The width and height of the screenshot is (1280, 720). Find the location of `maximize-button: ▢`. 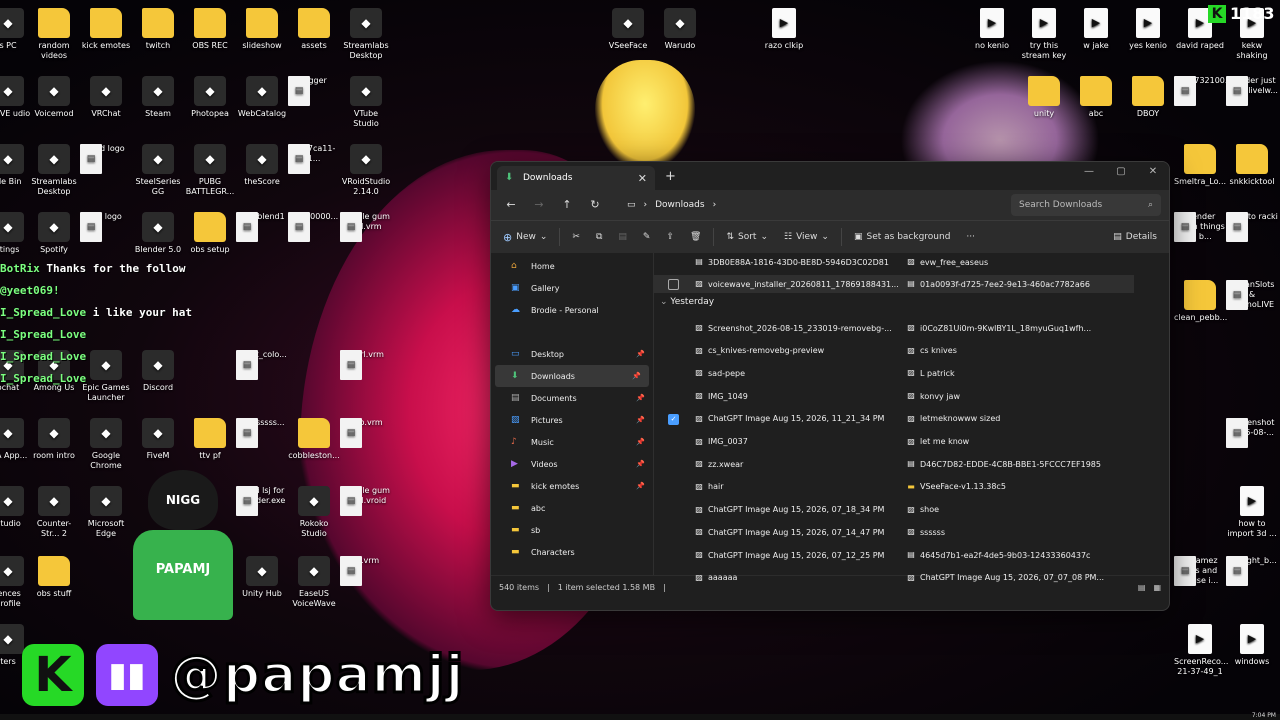

maximize-button: ▢ is located at coordinates (1121, 172).